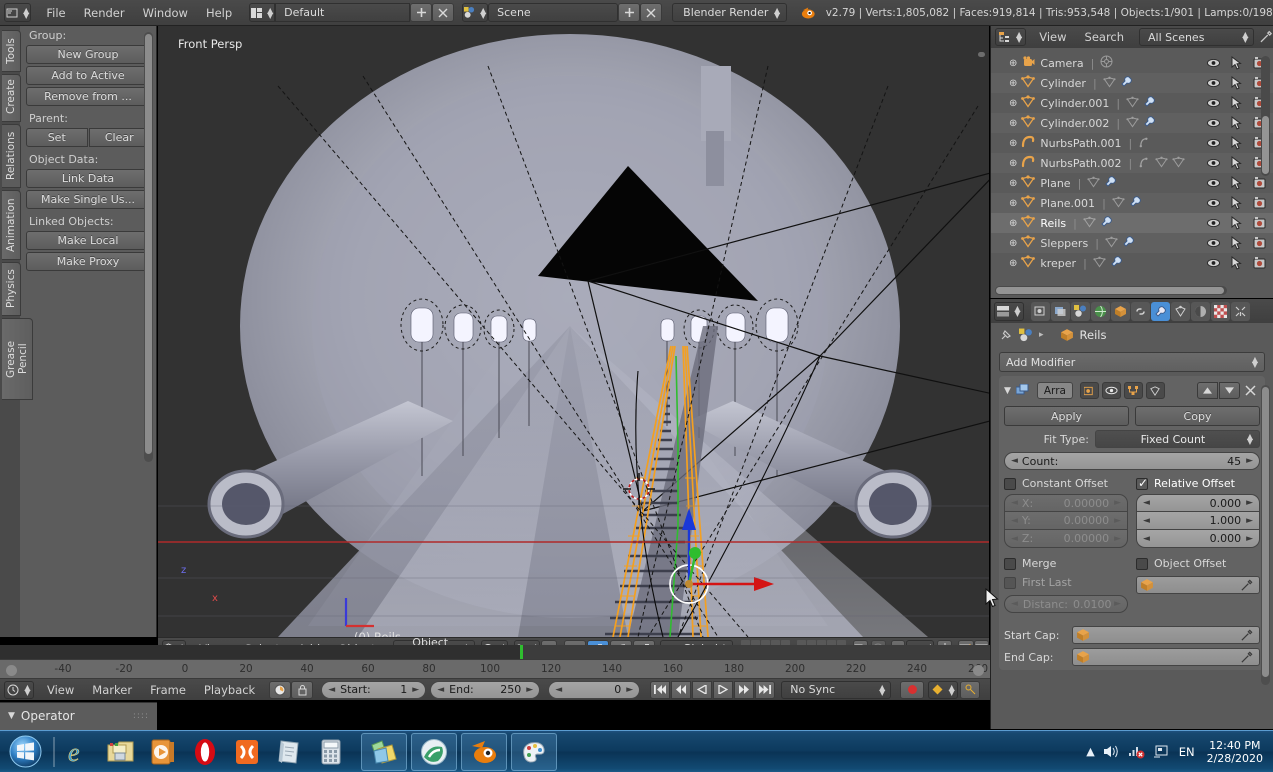 The height and width of the screenshot is (772, 1273). What do you see at coordinates (384, 751) in the screenshot?
I see `taskbar-window-folder` at bounding box center [384, 751].